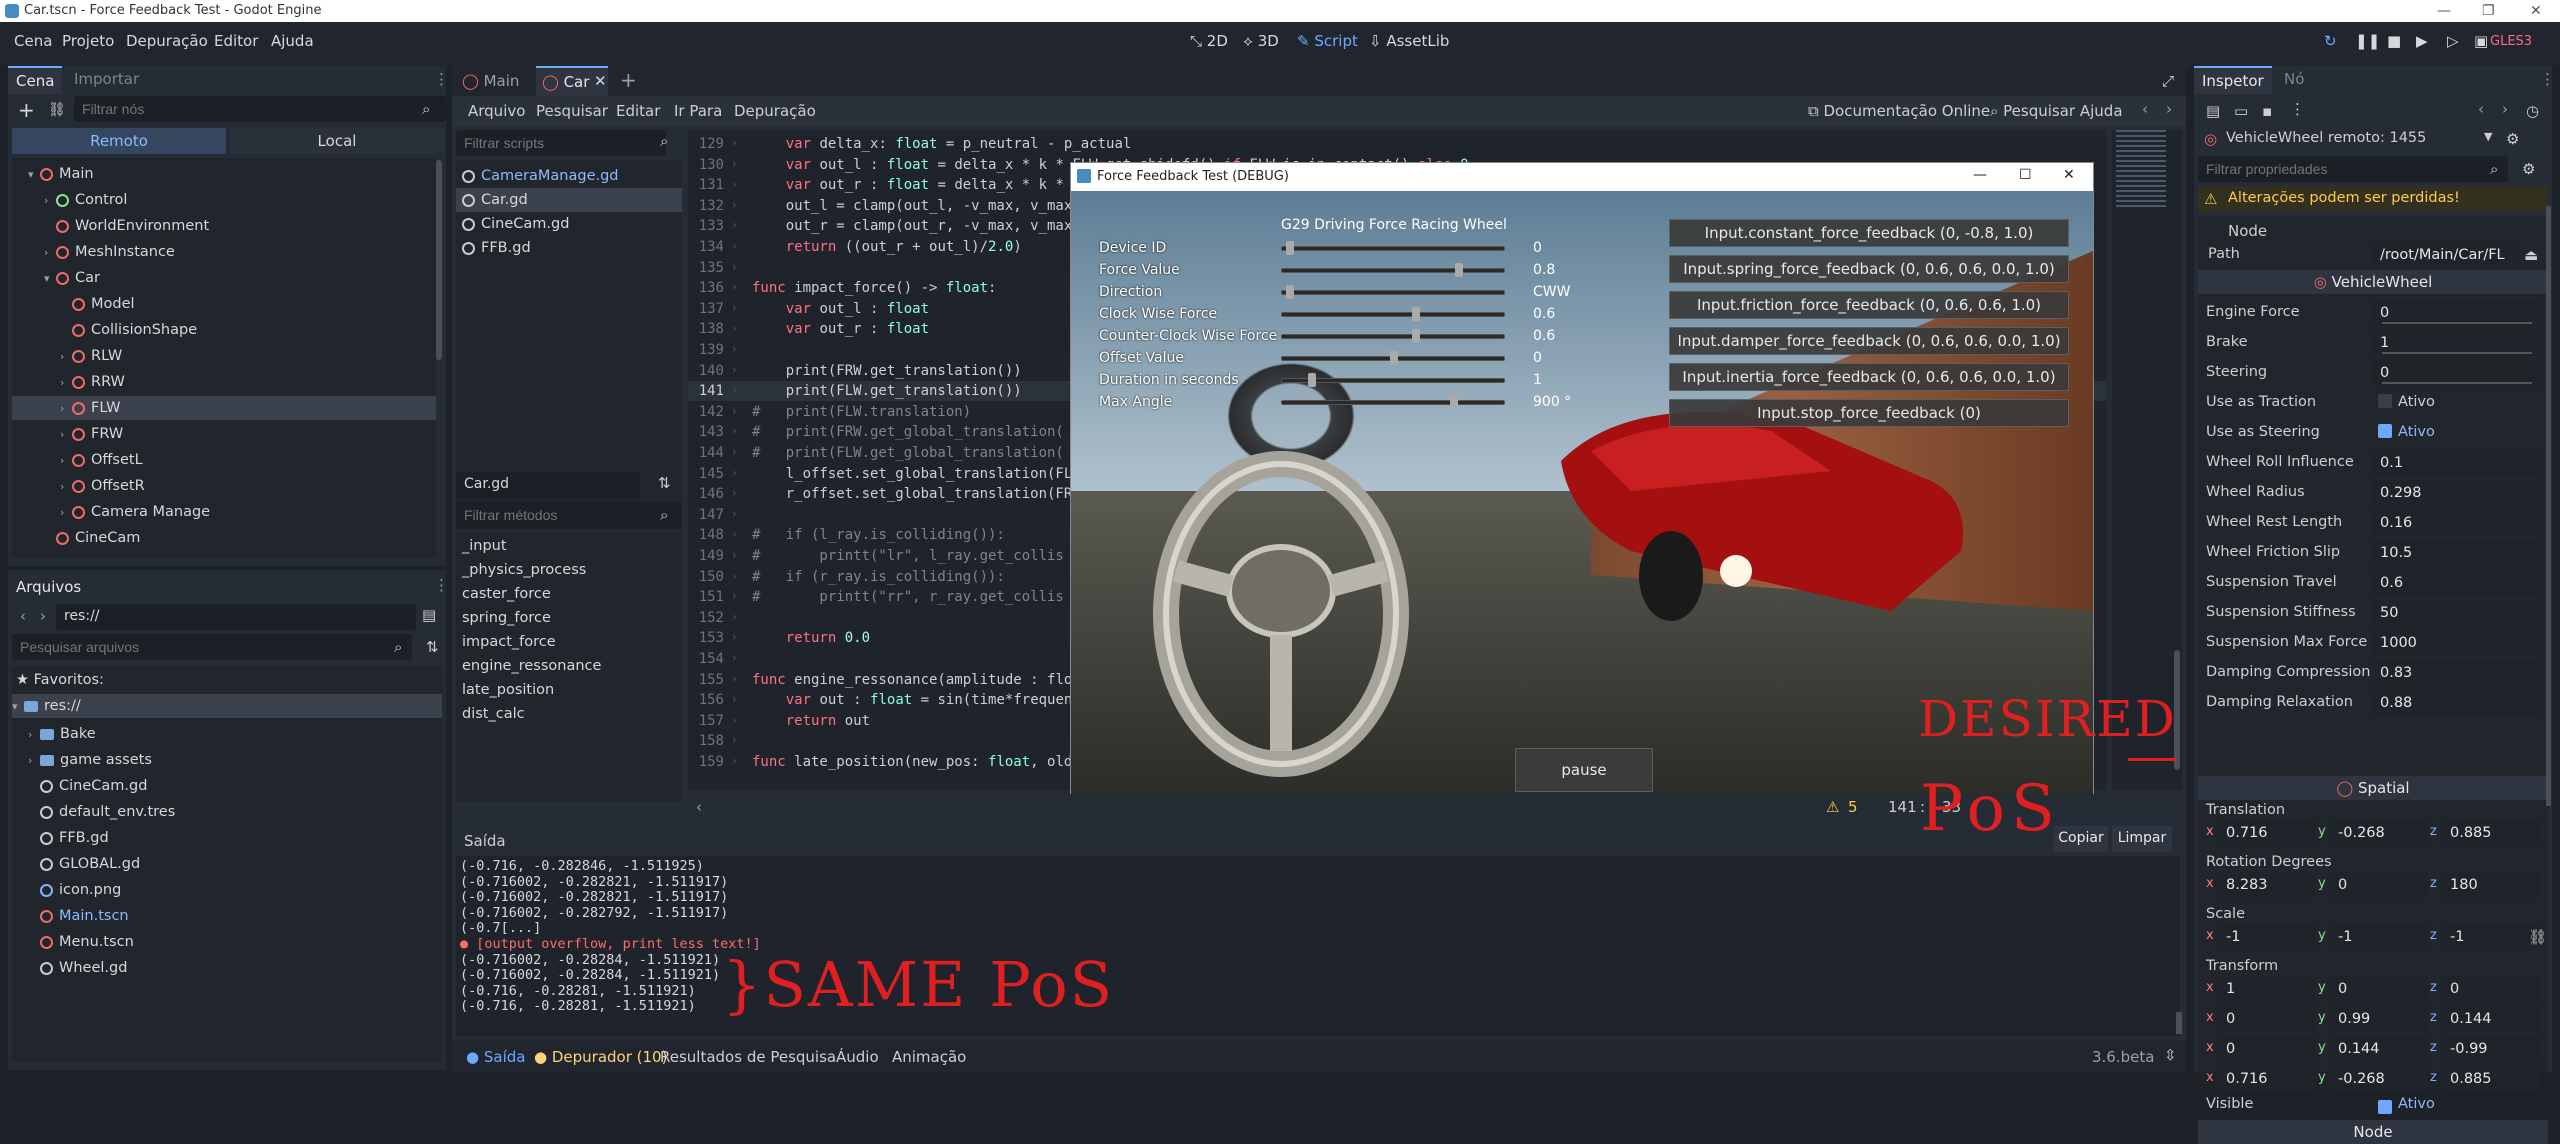  What do you see at coordinates (119, 141) in the screenshot?
I see `mode-remoto: Remoto` at bounding box center [119, 141].